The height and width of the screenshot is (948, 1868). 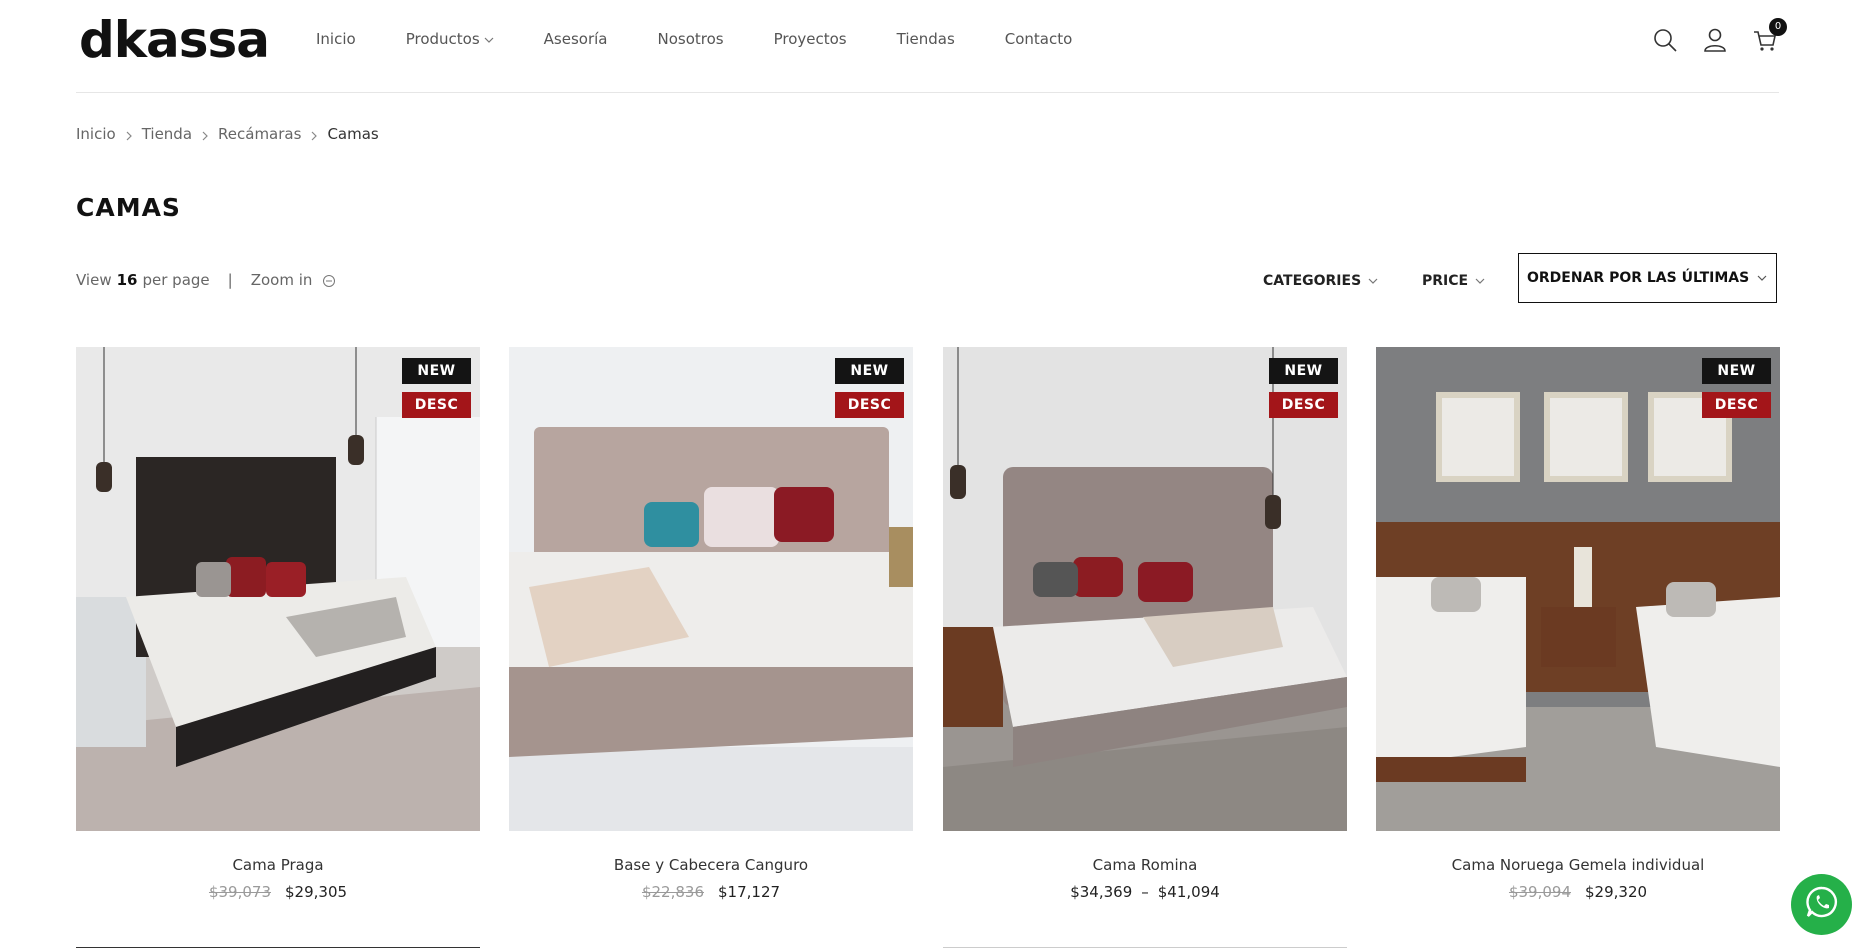 What do you see at coordinates (278, 865) in the screenshot?
I see `product-name: Cama Praga` at bounding box center [278, 865].